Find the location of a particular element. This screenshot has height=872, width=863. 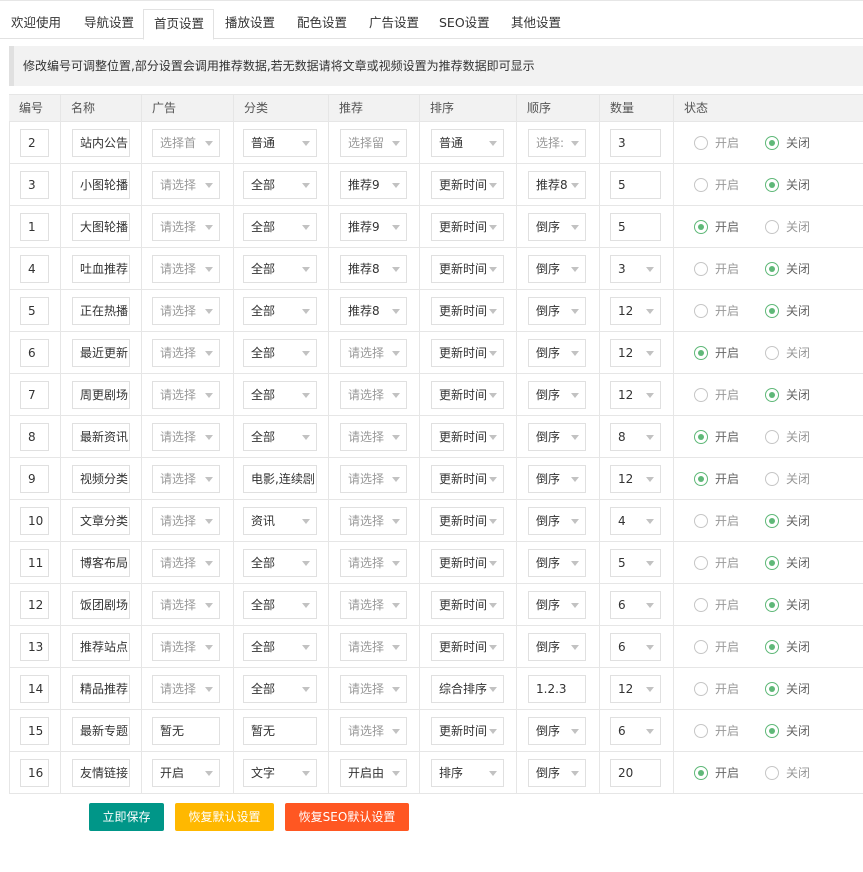

sort-number-input: 13 is located at coordinates (34, 647).